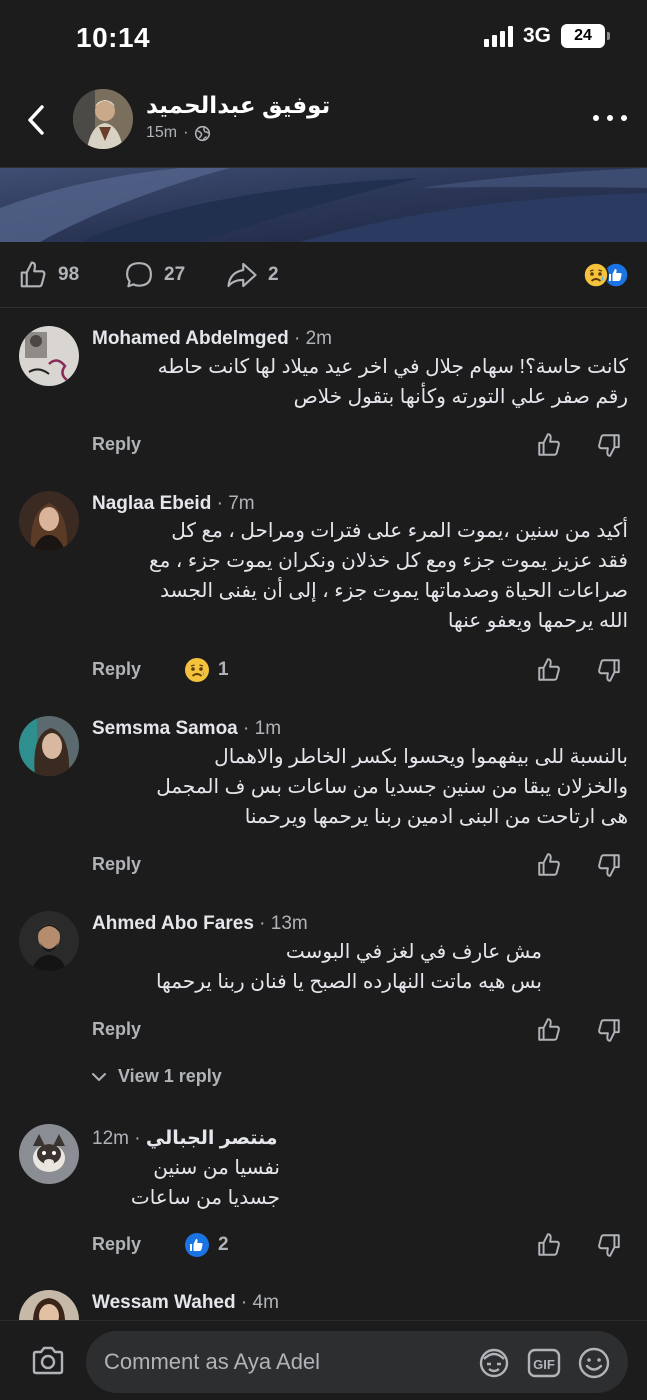 The width and height of the screenshot is (647, 1400). I want to click on comment-time: 13m, so click(289, 923).